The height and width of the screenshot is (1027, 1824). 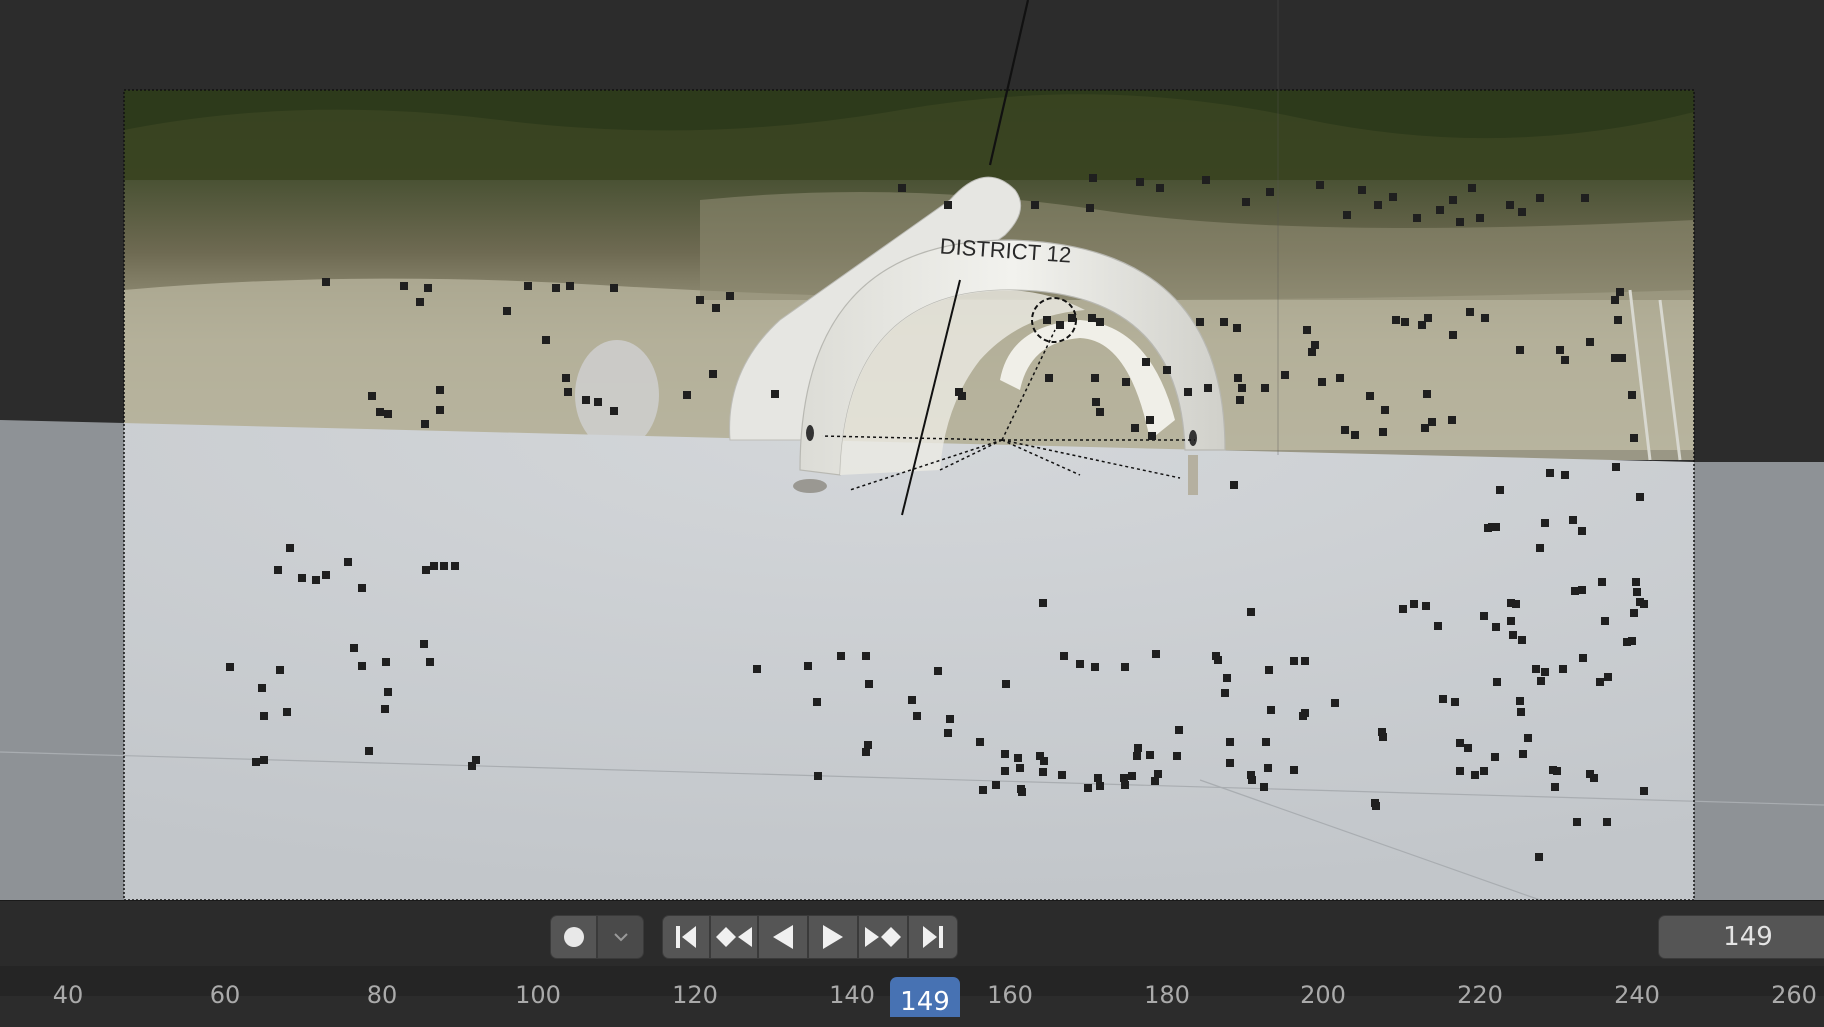 What do you see at coordinates (912, 991) in the screenshot?
I see `frame-ruler: 149 40 60 80 100 120 140 160 180 200 220 240 260` at bounding box center [912, 991].